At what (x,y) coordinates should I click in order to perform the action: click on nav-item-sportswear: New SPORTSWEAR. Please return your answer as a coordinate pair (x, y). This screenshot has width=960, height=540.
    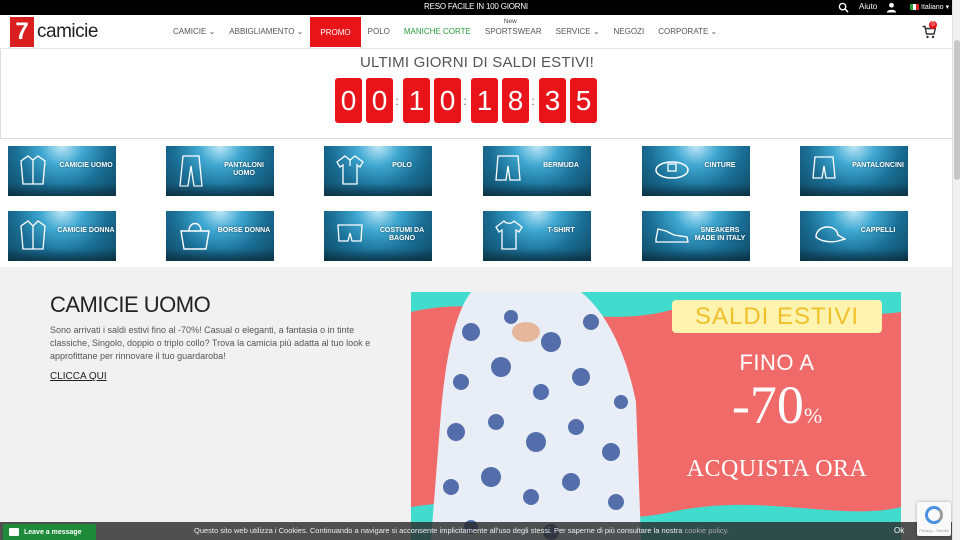
    Looking at the image, I should click on (513, 31).